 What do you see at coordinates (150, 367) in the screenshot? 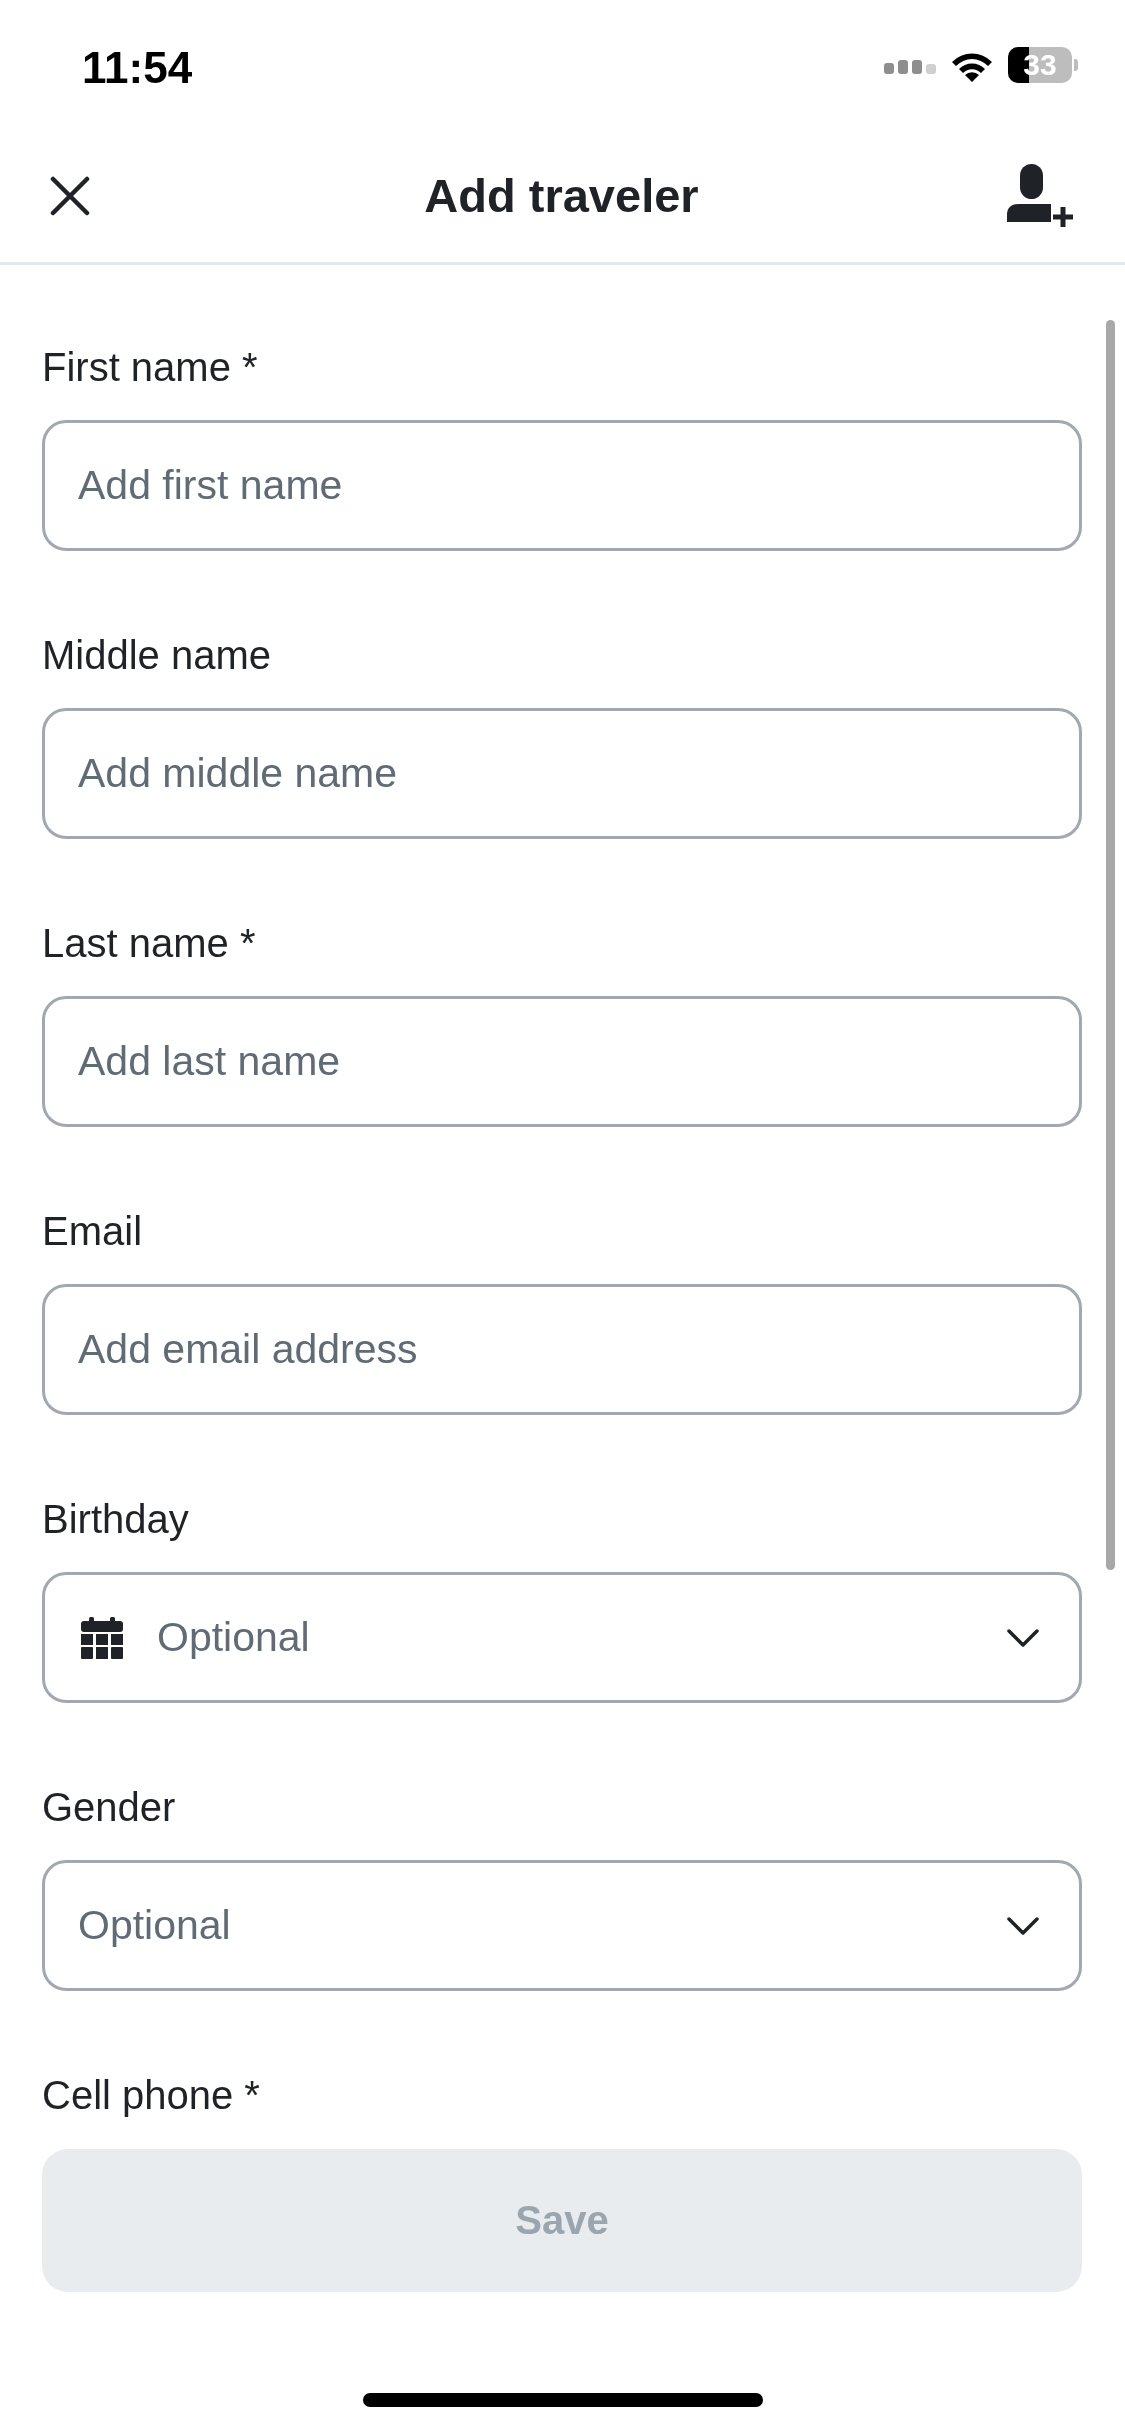
I see `field-label: First name *` at bounding box center [150, 367].